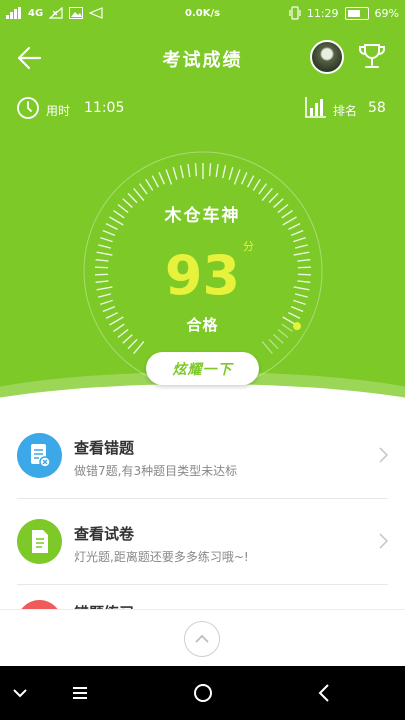  What do you see at coordinates (295, 13) in the screenshot?
I see `vibrate-icon` at bounding box center [295, 13].